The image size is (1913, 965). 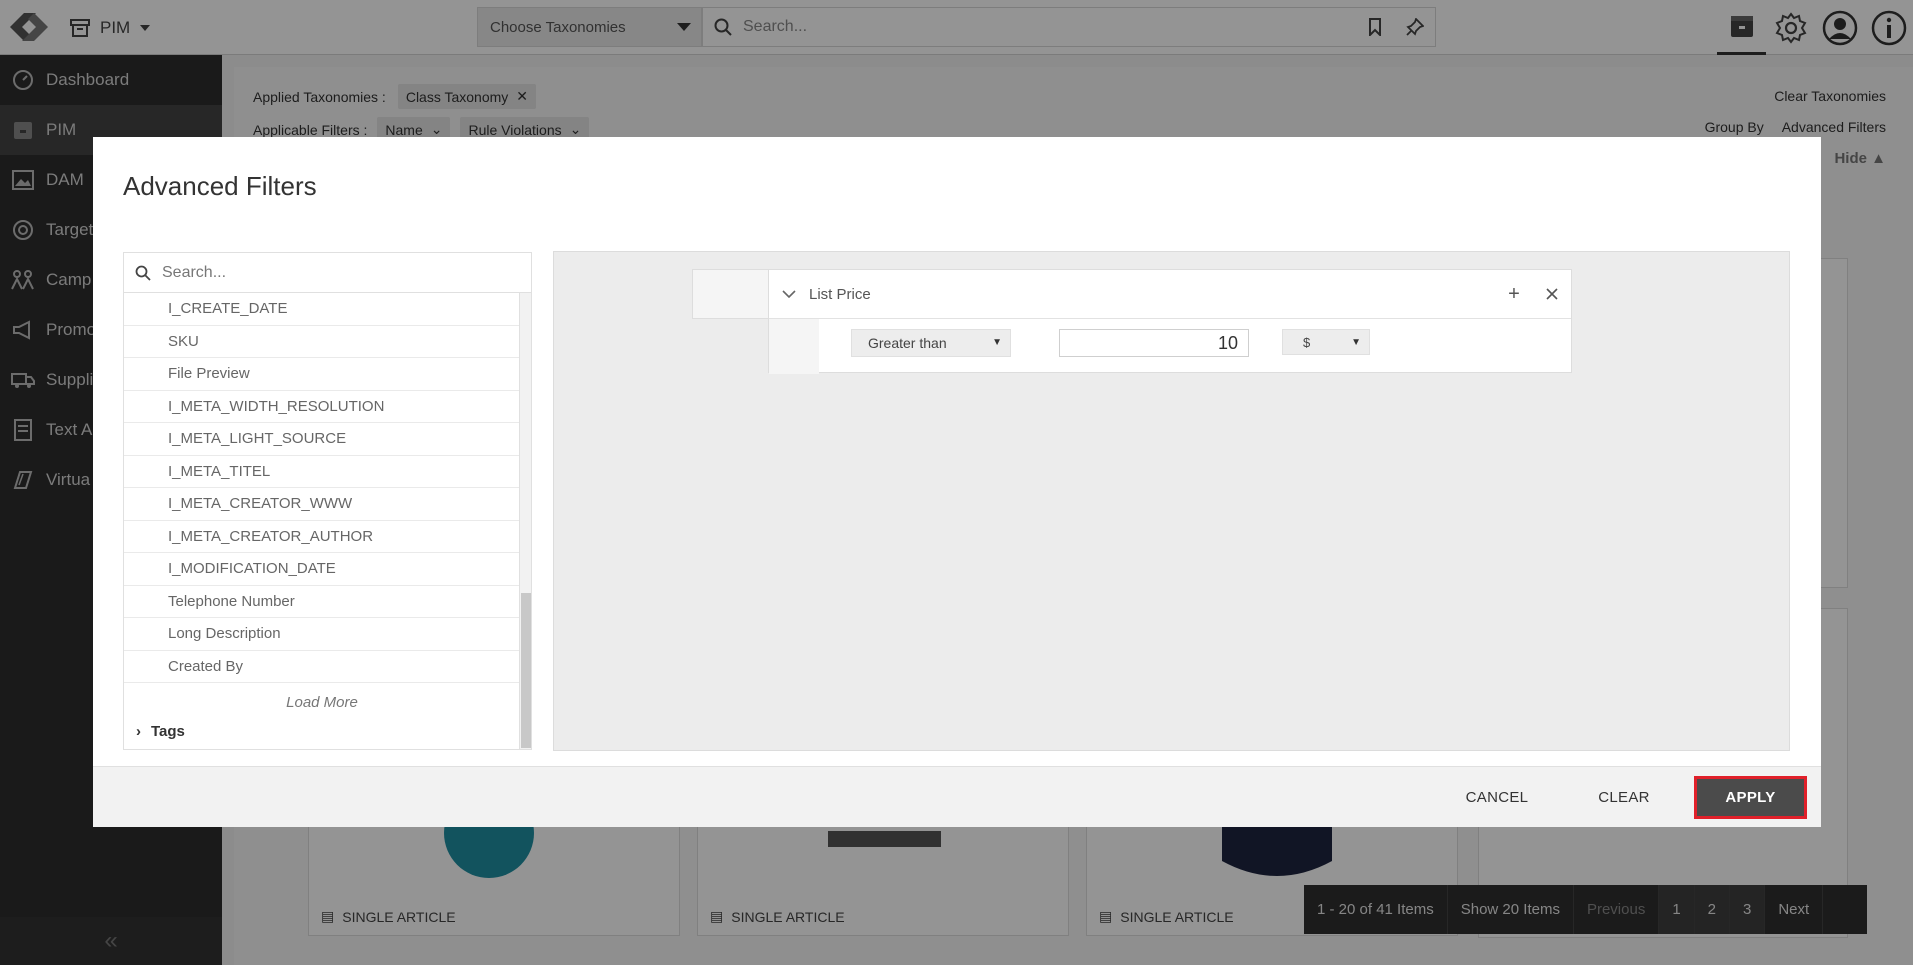 I want to click on apply-button: APPLY, so click(x=1750, y=797).